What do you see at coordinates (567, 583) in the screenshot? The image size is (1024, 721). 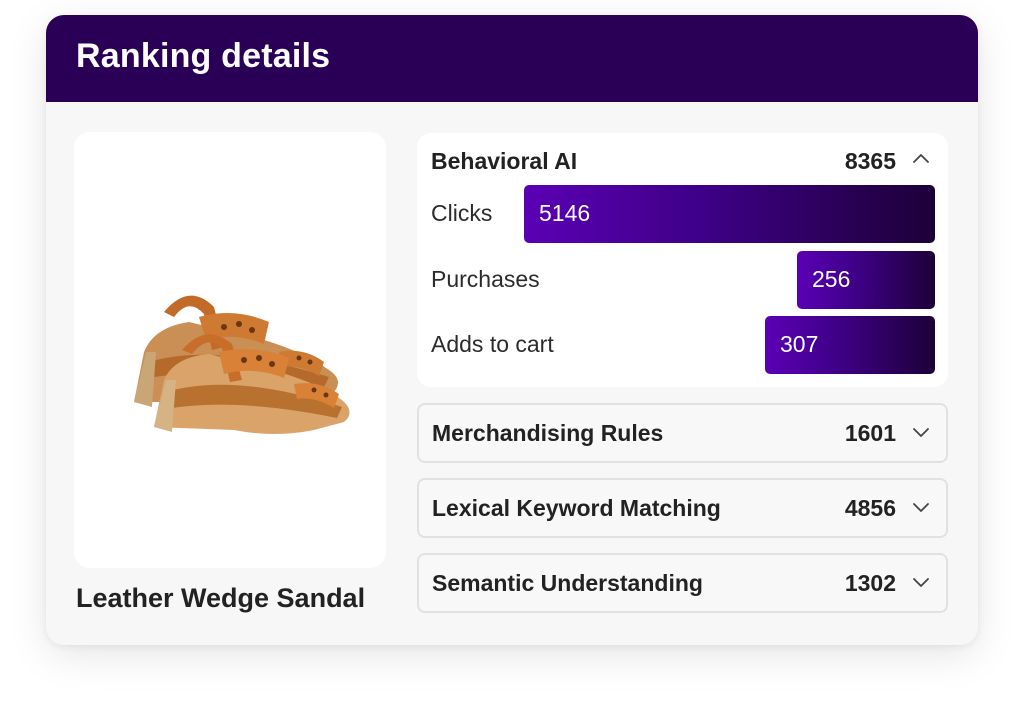 I see `section-title: Semantic Understanding` at bounding box center [567, 583].